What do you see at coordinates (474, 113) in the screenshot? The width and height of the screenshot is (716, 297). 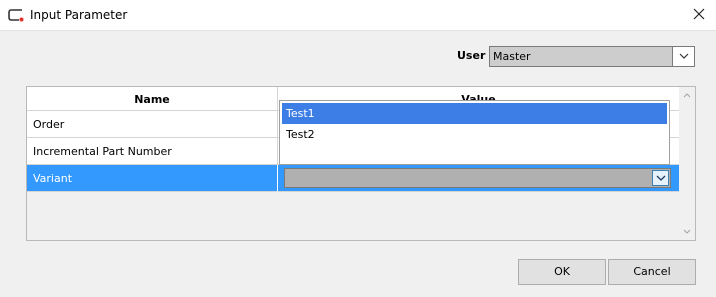 I see `dropdown-option-test1: Test1` at bounding box center [474, 113].